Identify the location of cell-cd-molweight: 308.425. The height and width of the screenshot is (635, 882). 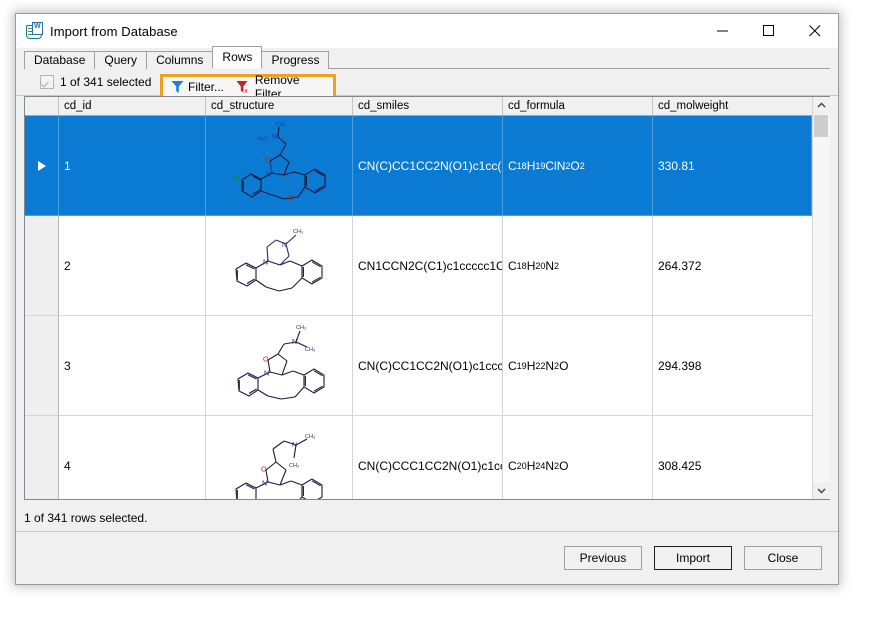
(680, 465).